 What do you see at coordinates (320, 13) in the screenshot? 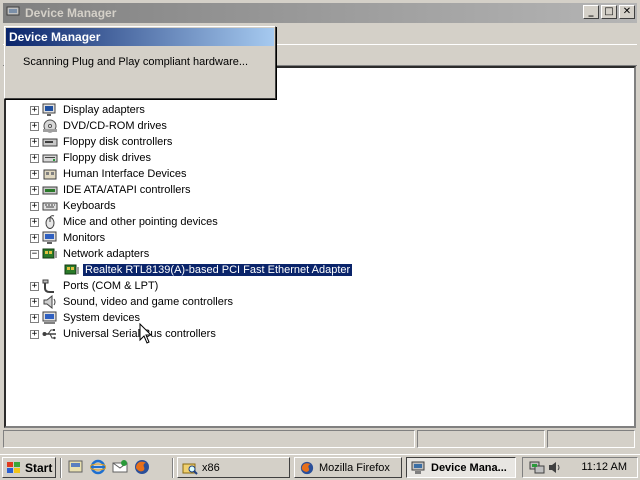
I see `window-titlebar: Device Manager _ □ ✕` at bounding box center [320, 13].